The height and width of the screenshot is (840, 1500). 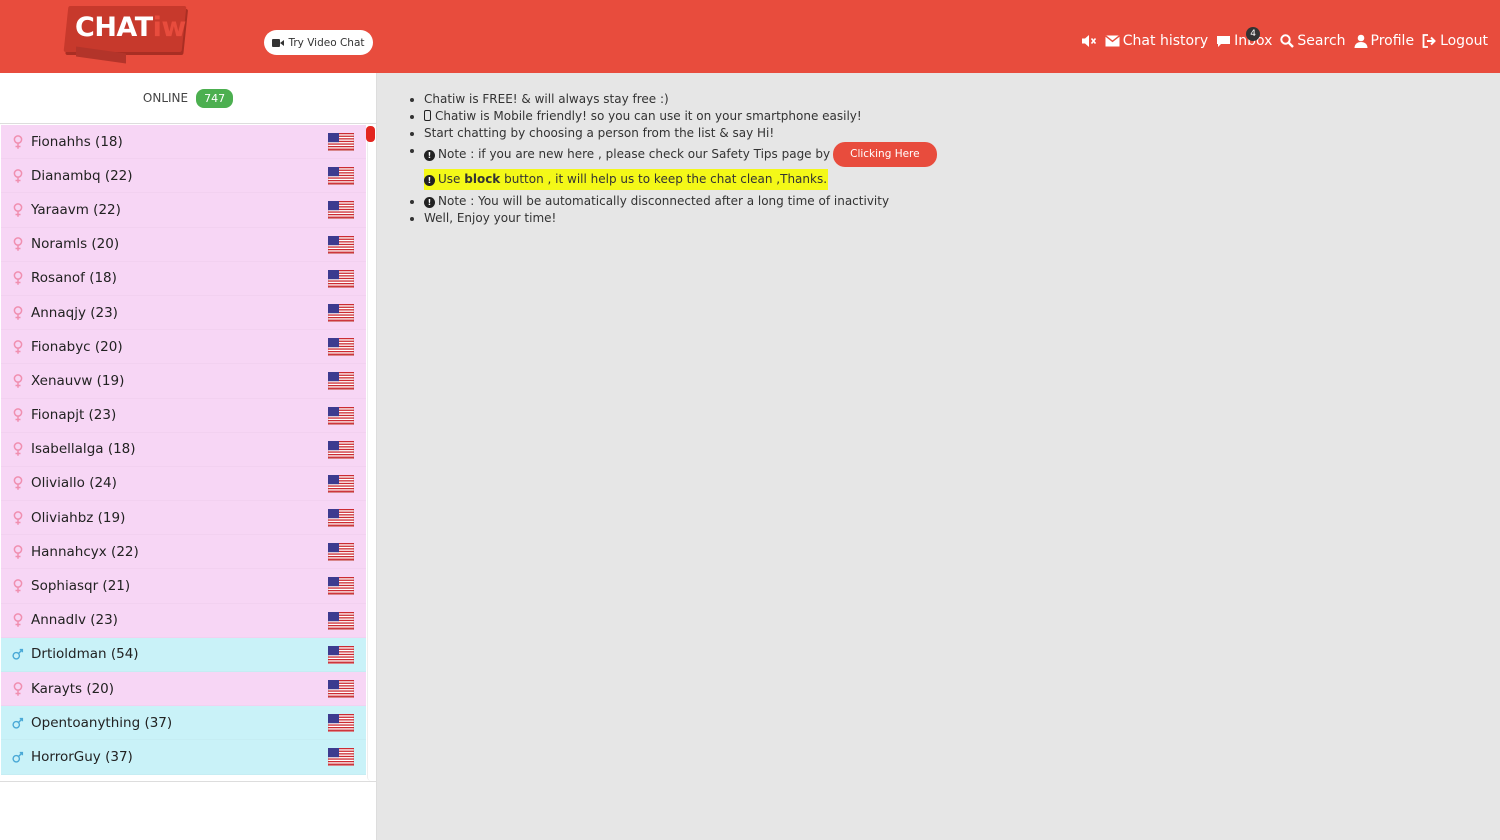 What do you see at coordinates (1112, 41) in the screenshot?
I see `envelope-icon` at bounding box center [1112, 41].